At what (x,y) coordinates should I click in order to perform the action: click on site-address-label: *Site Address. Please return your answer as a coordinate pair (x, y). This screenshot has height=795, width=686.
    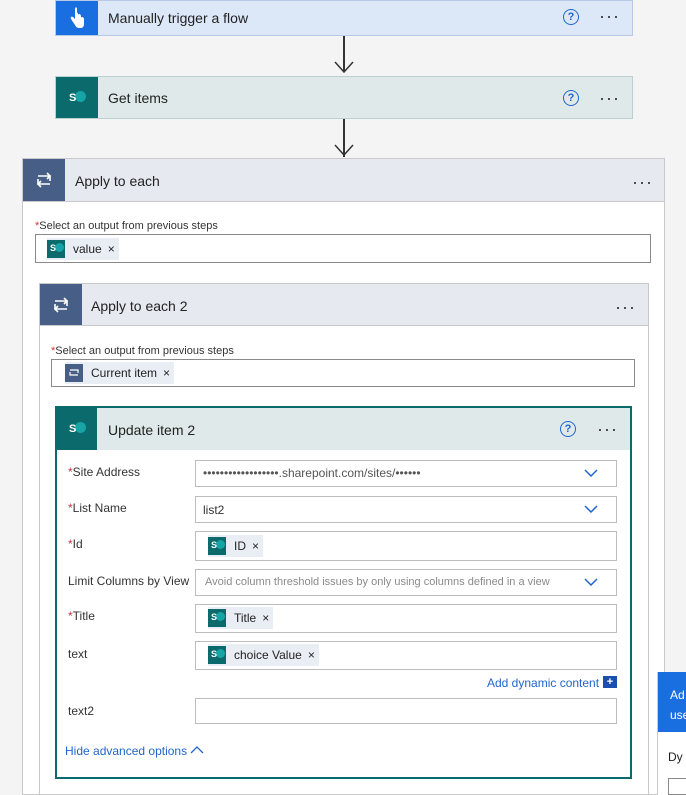
    Looking at the image, I should click on (104, 472).